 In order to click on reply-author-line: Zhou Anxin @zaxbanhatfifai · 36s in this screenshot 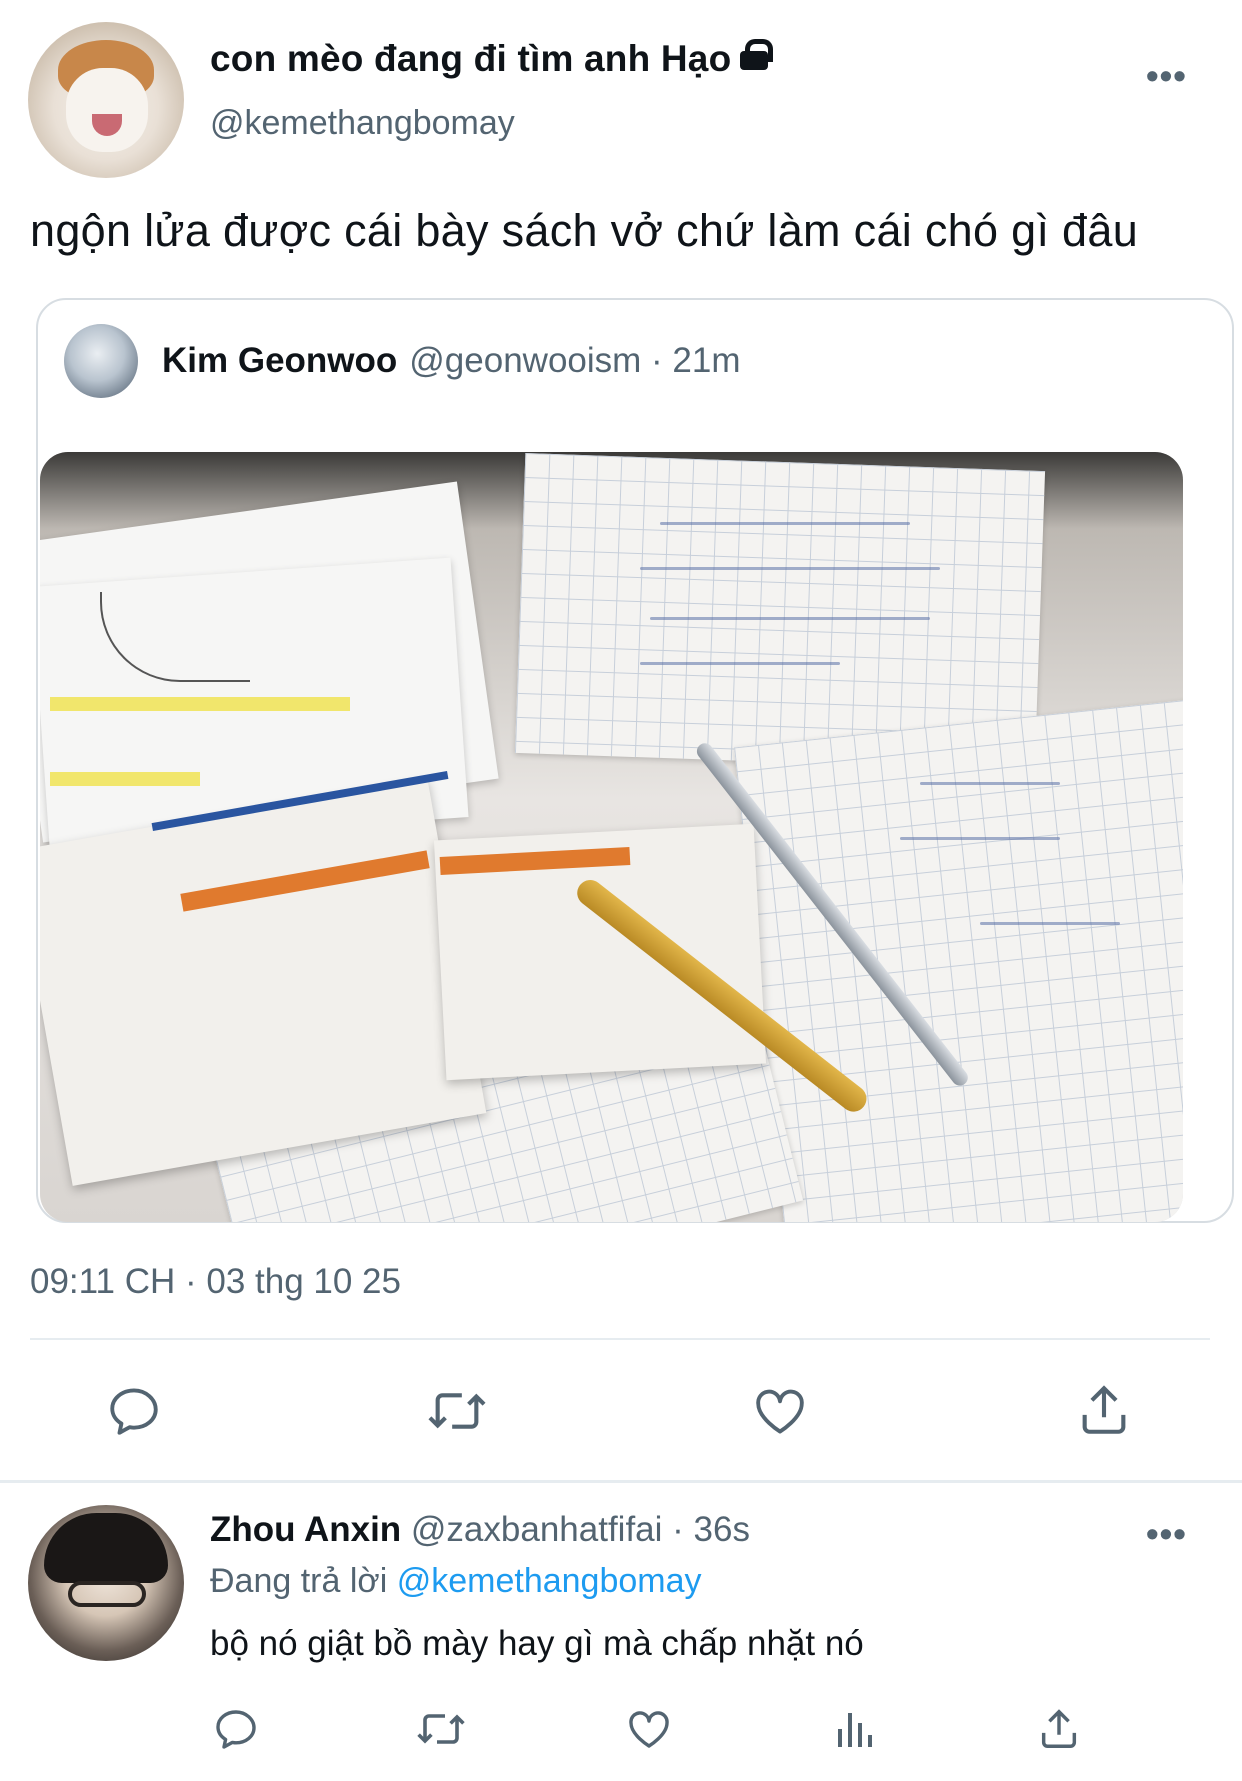, I will do `click(480, 1530)`.